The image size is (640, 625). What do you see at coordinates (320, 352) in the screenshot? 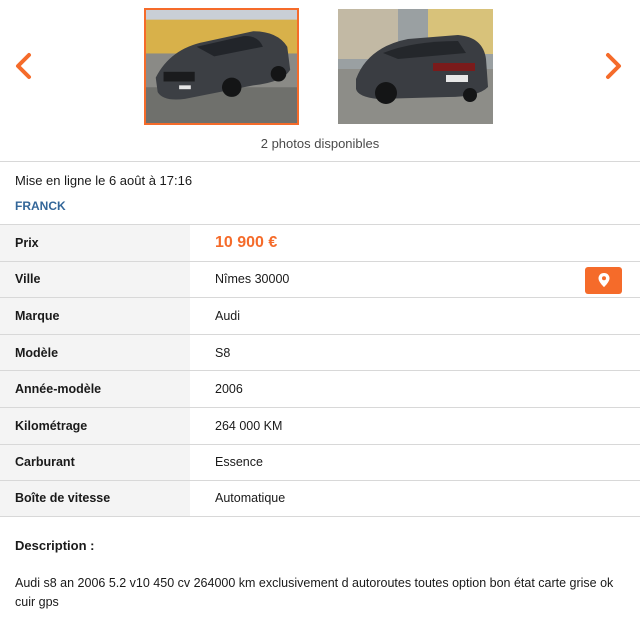
I see `spec-row-model: Modèle S8` at bounding box center [320, 352].